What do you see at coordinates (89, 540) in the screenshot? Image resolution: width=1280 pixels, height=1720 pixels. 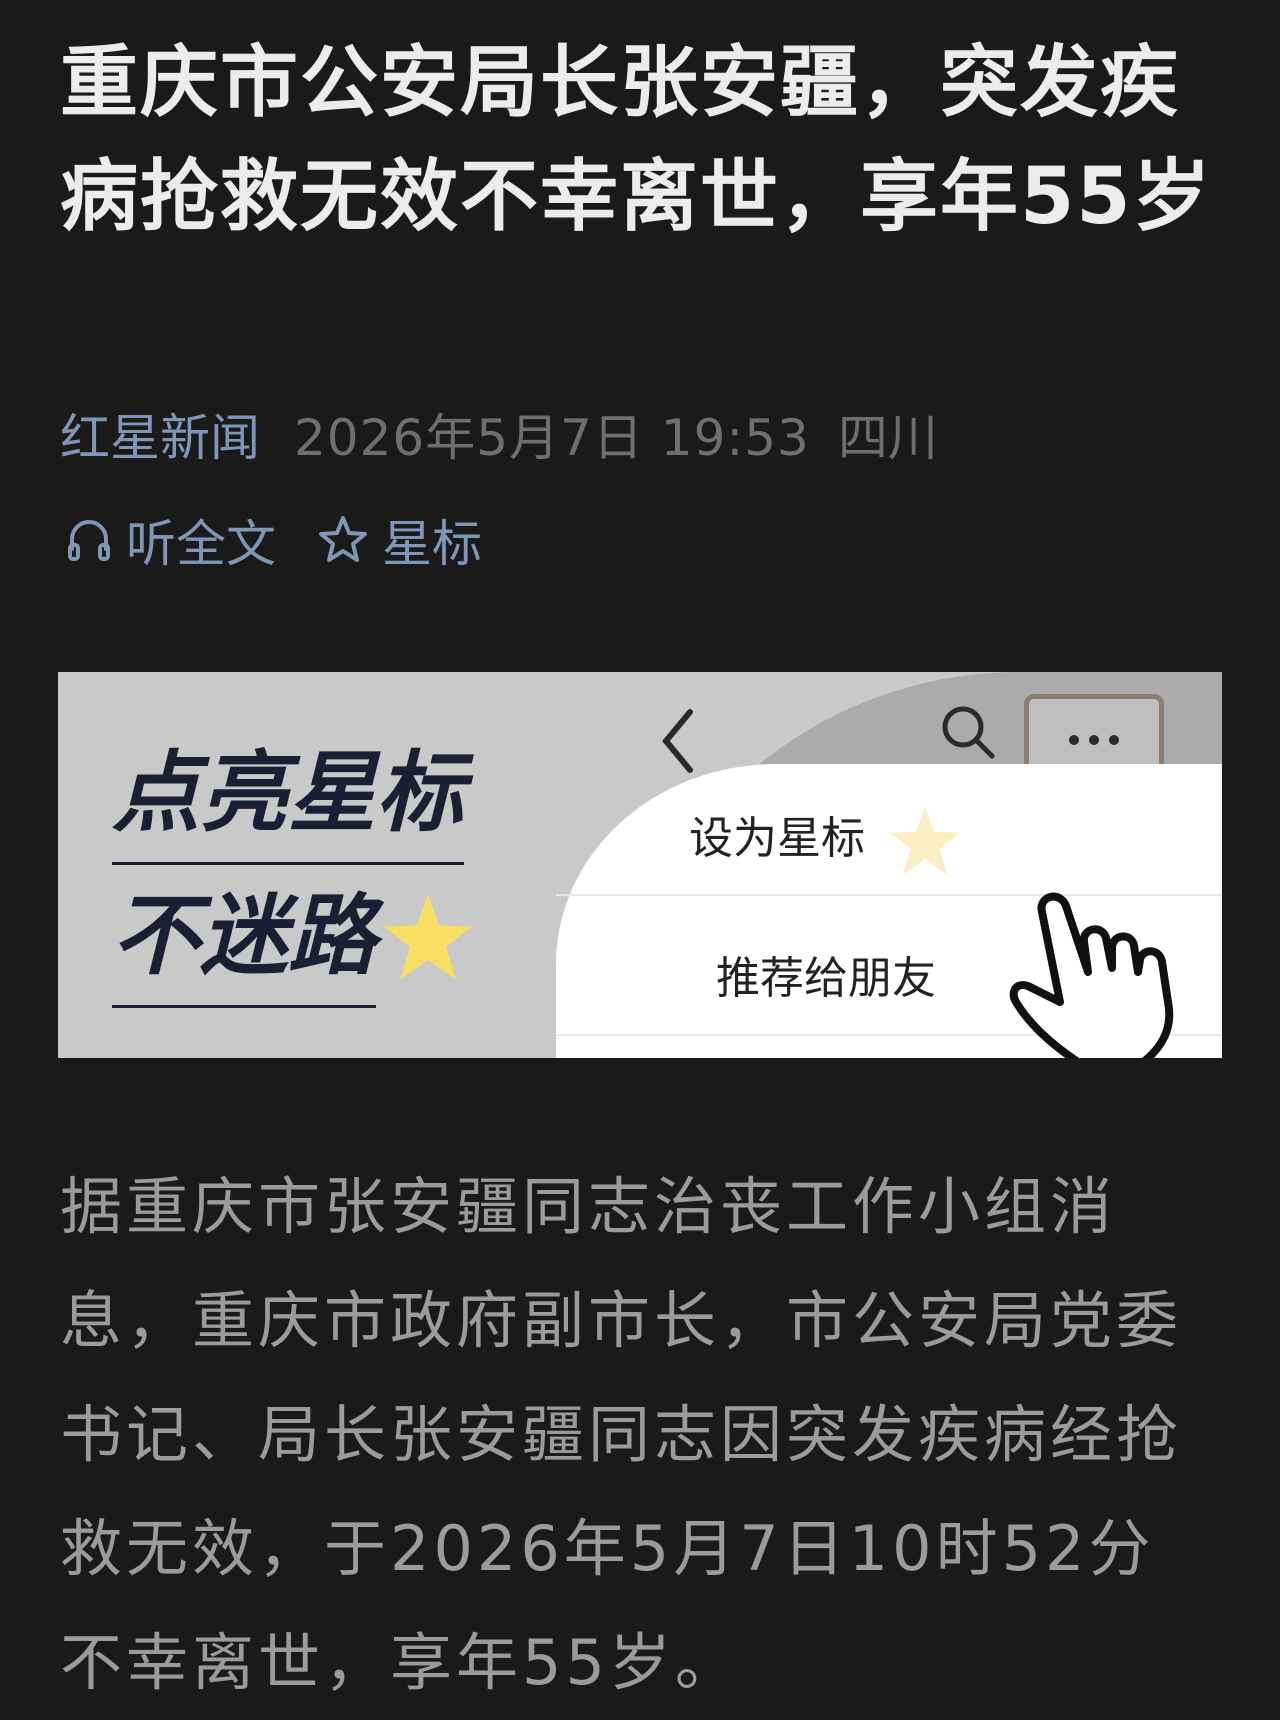 I see `headphones-icon` at bounding box center [89, 540].